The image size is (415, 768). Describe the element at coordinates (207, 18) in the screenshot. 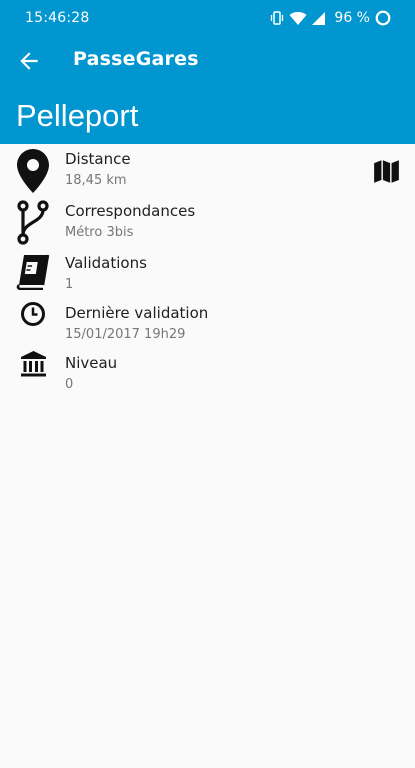

I see `status-bar: 15:46:28 96 %` at that location.